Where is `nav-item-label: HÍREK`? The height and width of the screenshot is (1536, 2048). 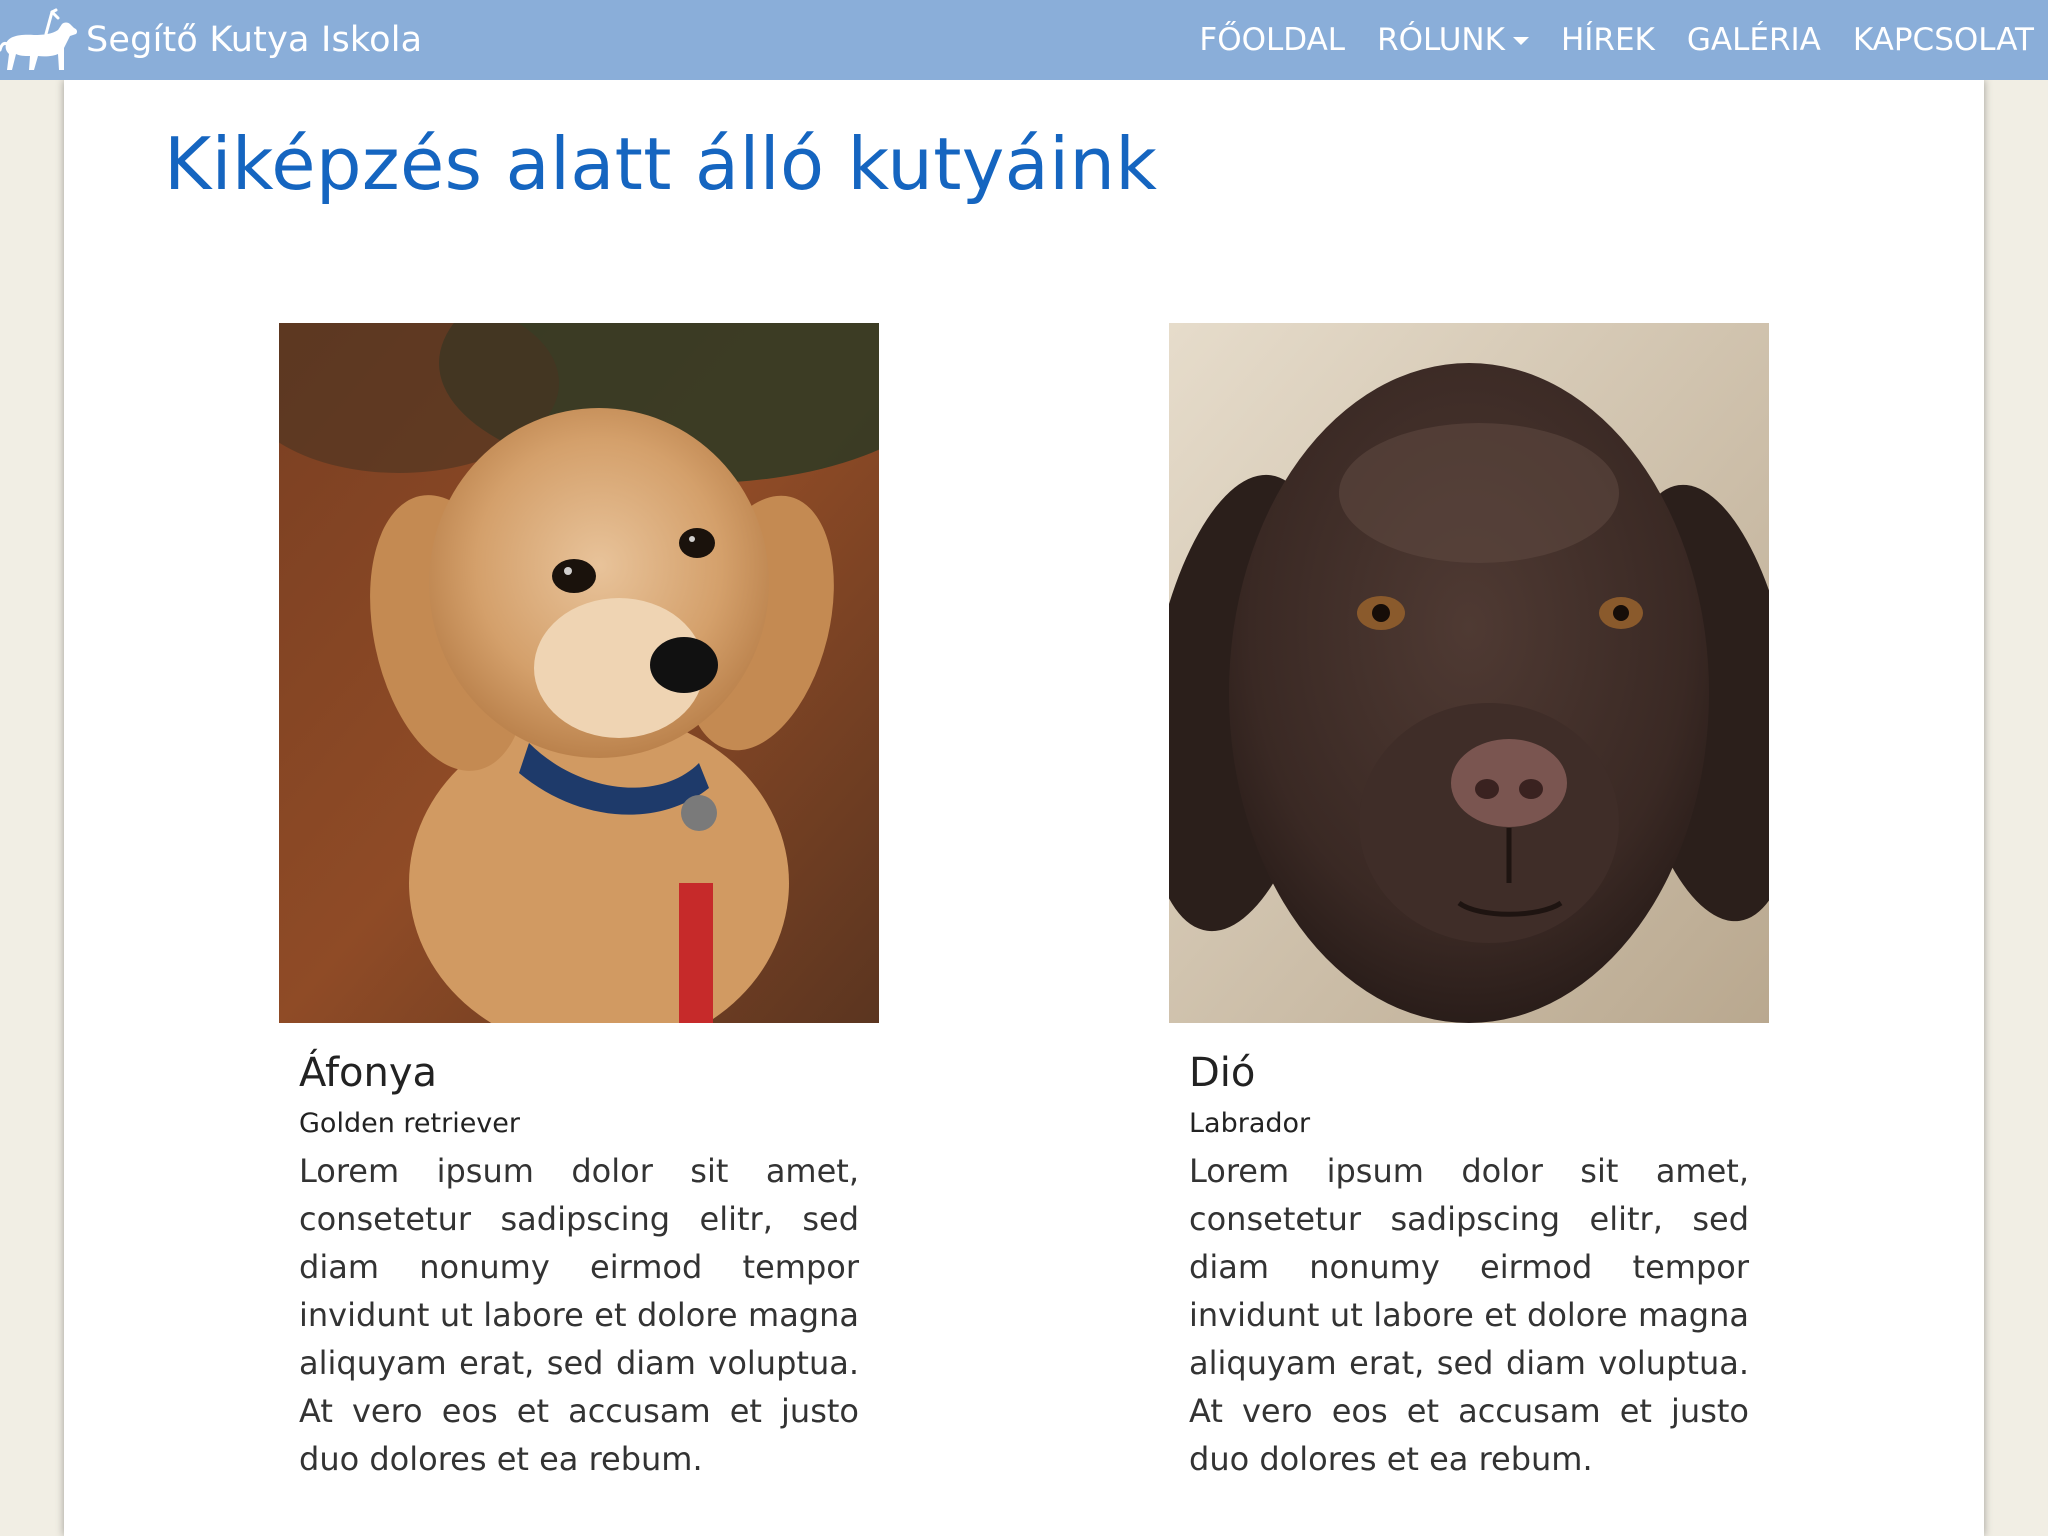
nav-item-label: HÍREK is located at coordinates (1607, 40).